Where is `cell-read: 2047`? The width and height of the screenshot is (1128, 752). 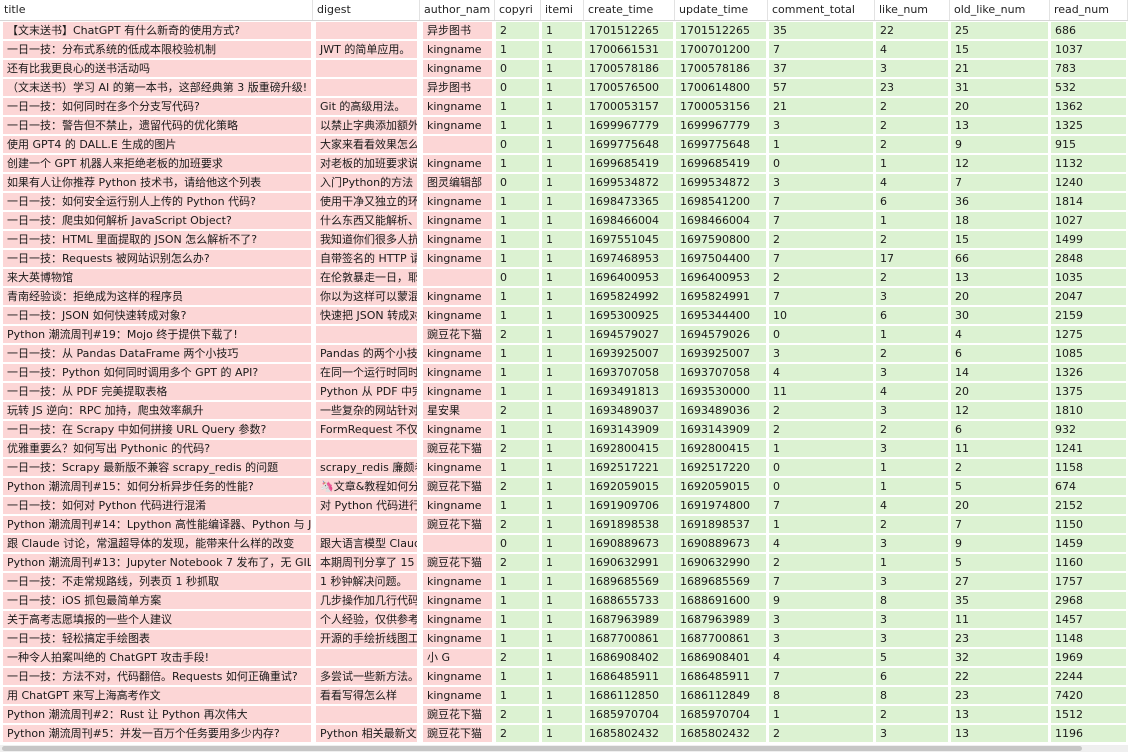
cell-read: 2047 is located at coordinates (1088, 296).